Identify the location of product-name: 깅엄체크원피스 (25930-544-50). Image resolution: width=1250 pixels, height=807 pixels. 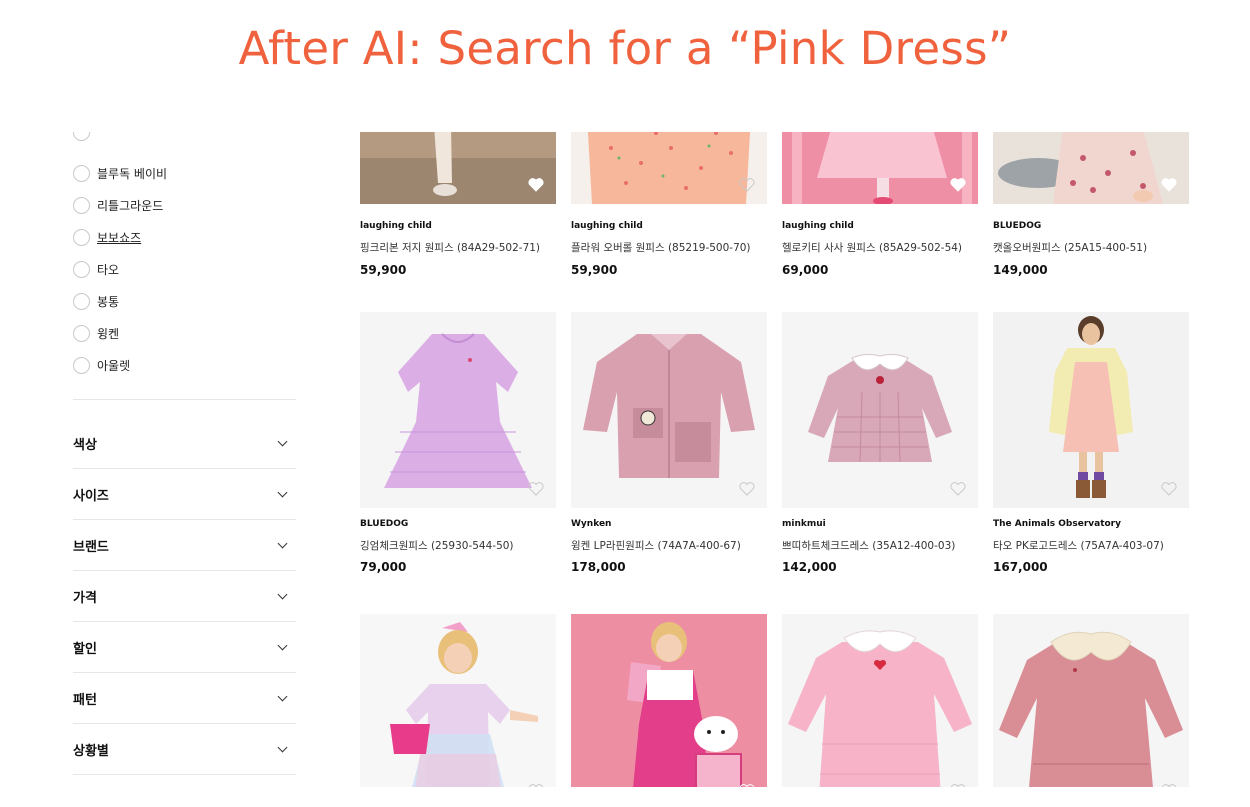
(437, 545).